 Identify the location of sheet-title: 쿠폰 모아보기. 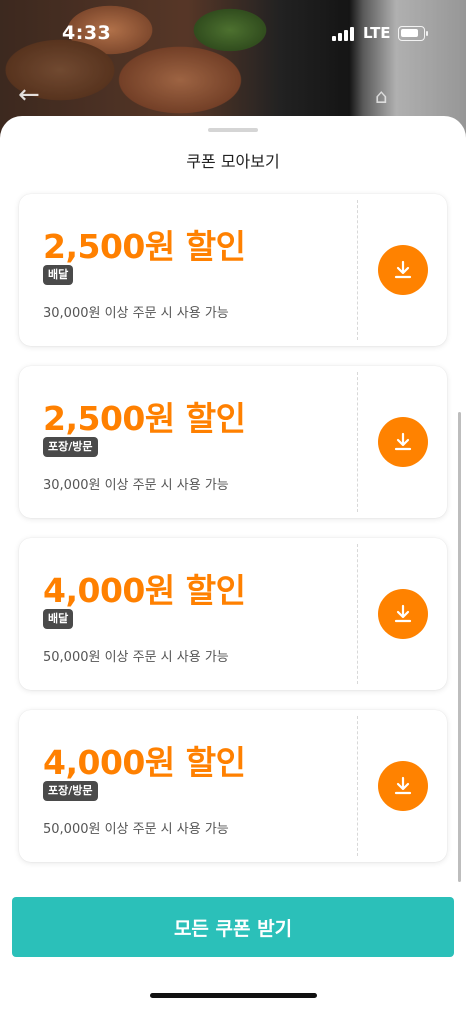
(233, 161).